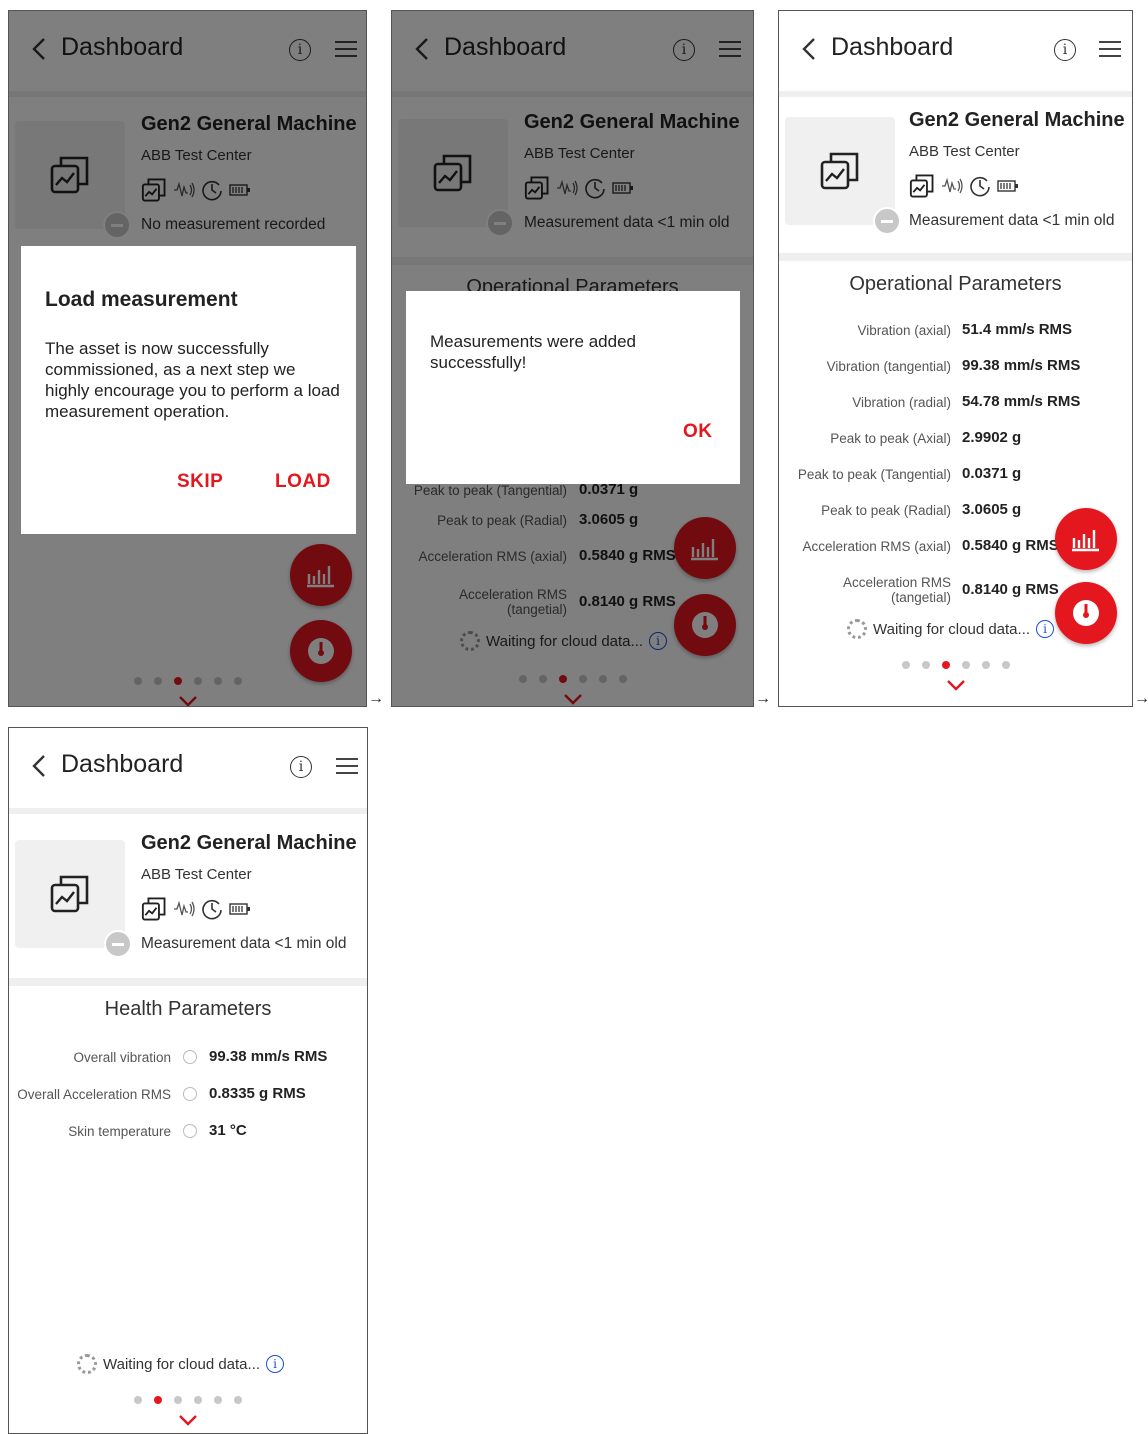 The width and height of the screenshot is (1148, 1434). What do you see at coordinates (980, 186) in the screenshot?
I see `clock-icon` at bounding box center [980, 186].